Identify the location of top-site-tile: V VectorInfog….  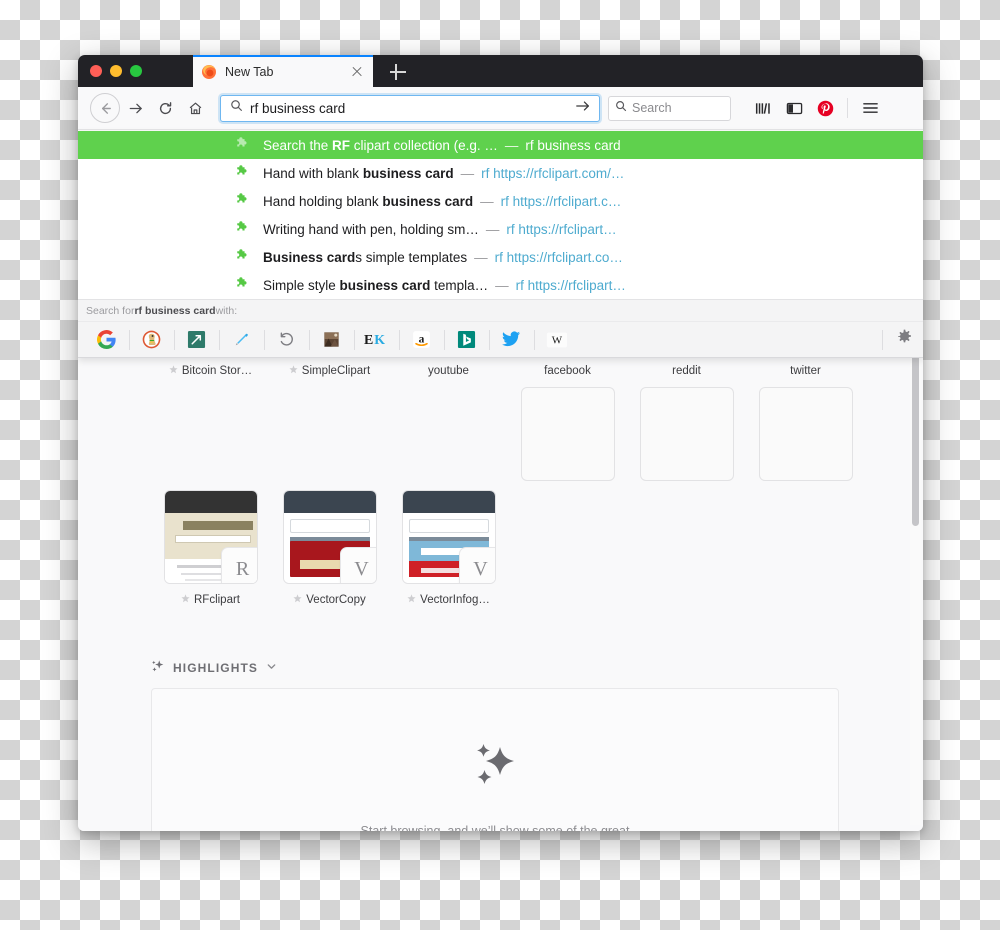
(448, 548).